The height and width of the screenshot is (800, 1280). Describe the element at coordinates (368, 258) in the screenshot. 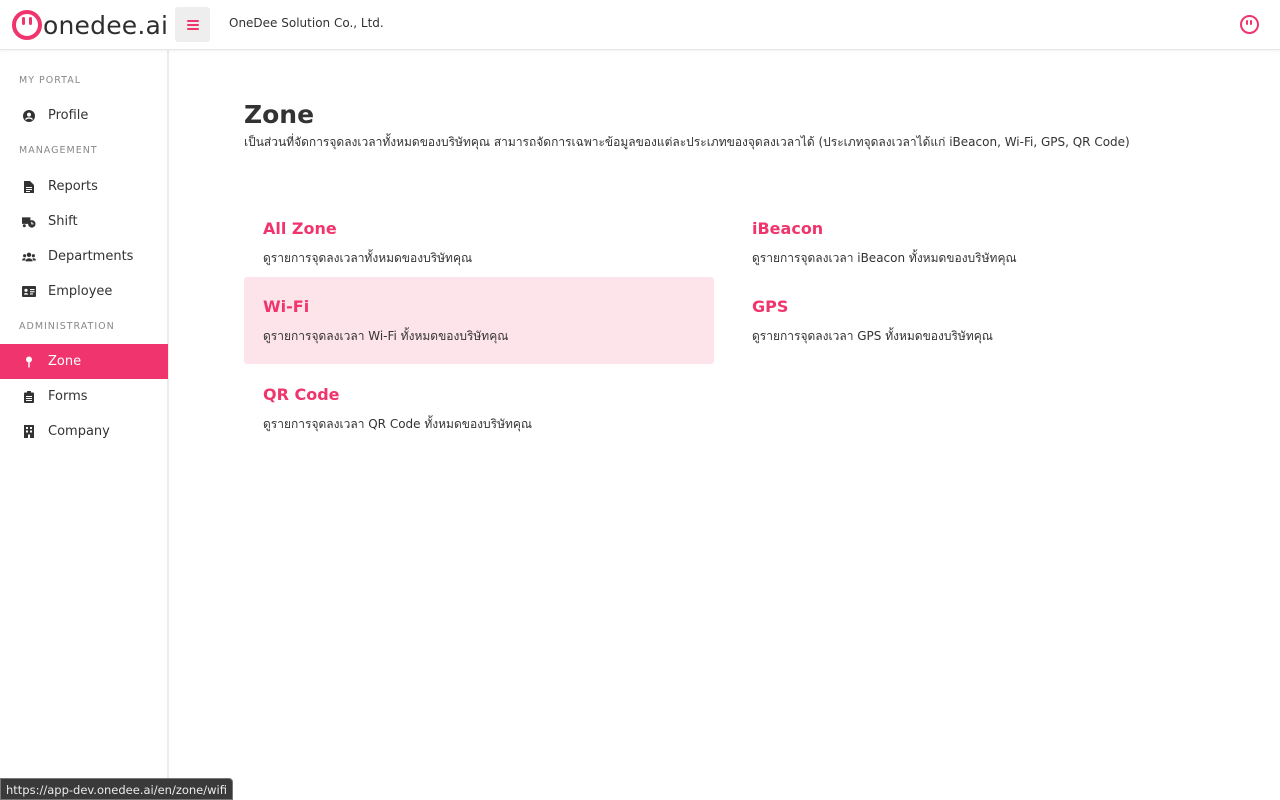

I see `card-description: ดูรายการจุดลงเวลาทั้งหมดของบริษัทคุณ` at that location.